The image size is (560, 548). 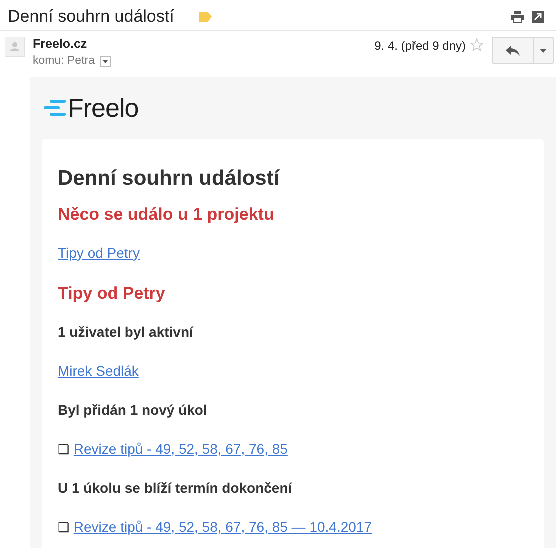 I want to click on section-heading: 1 uživatel byl aktivní, so click(x=126, y=332).